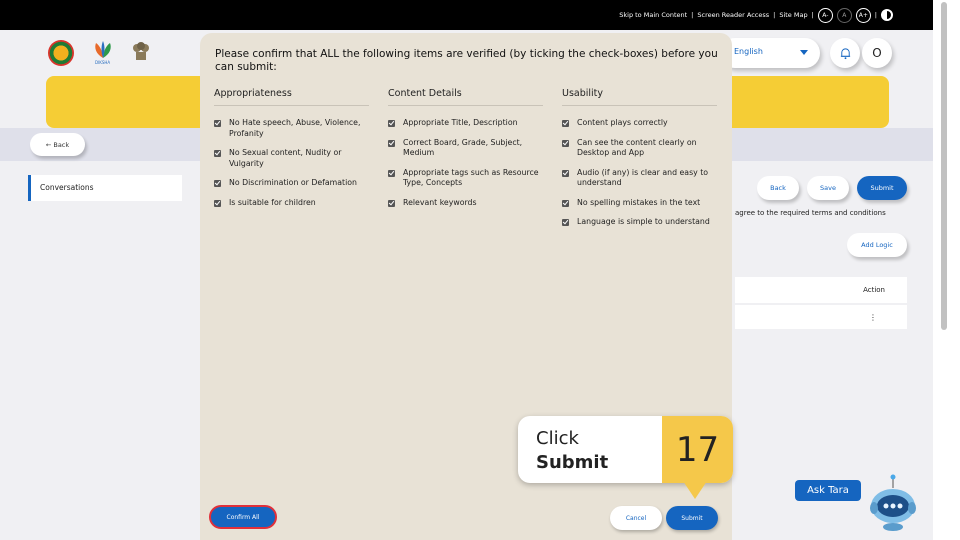 Image resolution: width=960 pixels, height=540 pixels. Describe the element at coordinates (748, 51) in the screenshot. I see `language-value: English` at that location.